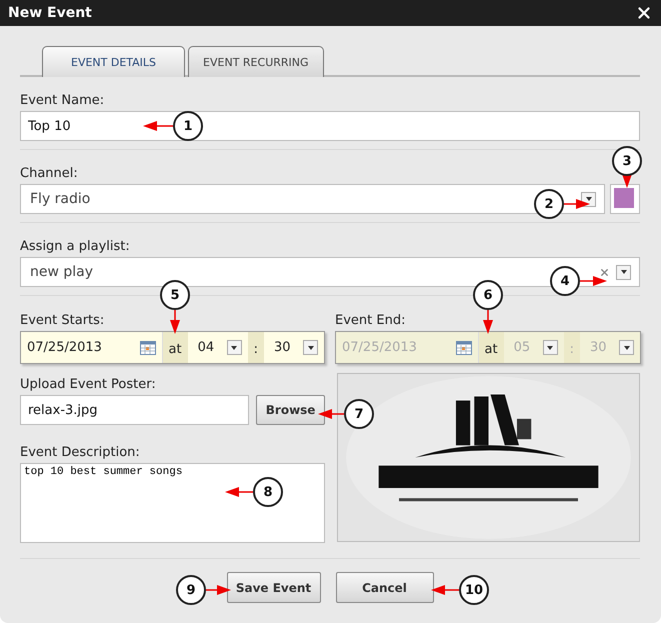 The width and height of the screenshot is (661, 623). Describe the element at coordinates (206, 347) in the screenshot. I see `hour-text: 04` at that location.